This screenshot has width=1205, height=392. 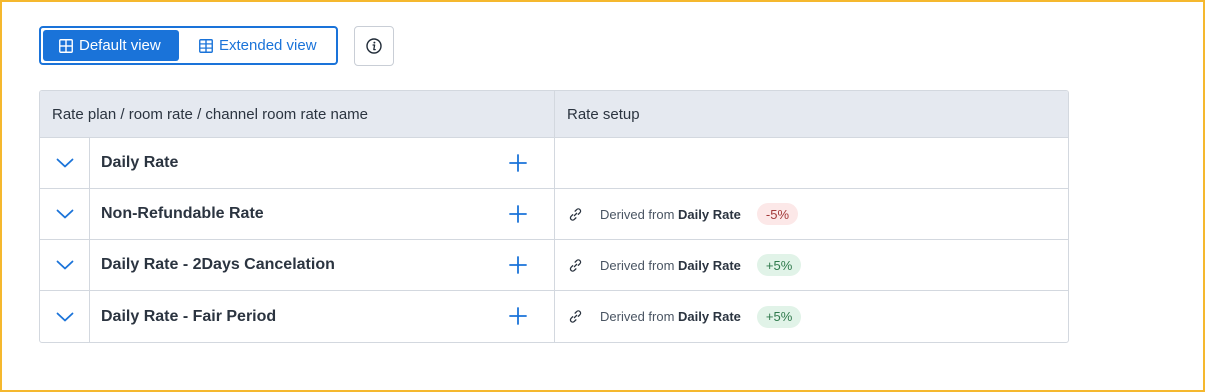 I want to click on rate-name: Daily Rate - Fair Period, so click(x=189, y=316).